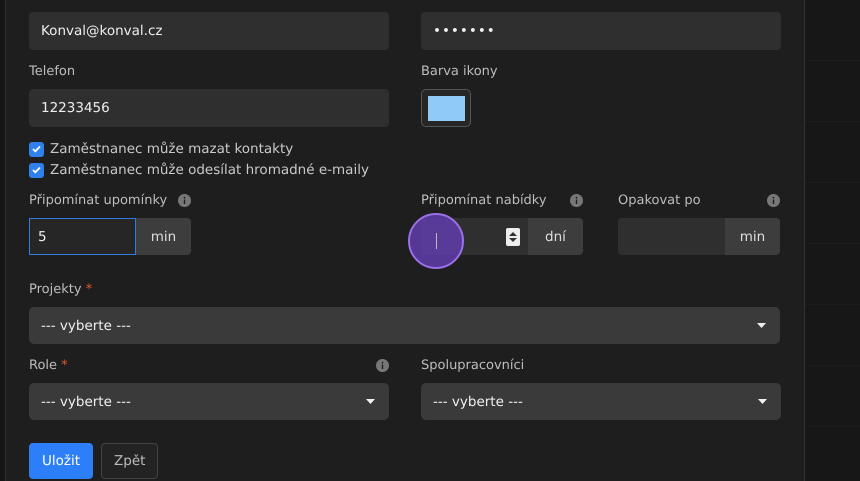 The image size is (860, 481). Describe the element at coordinates (459, 71) in the screenshot. I see `field-label: Barva ikony` at that location.